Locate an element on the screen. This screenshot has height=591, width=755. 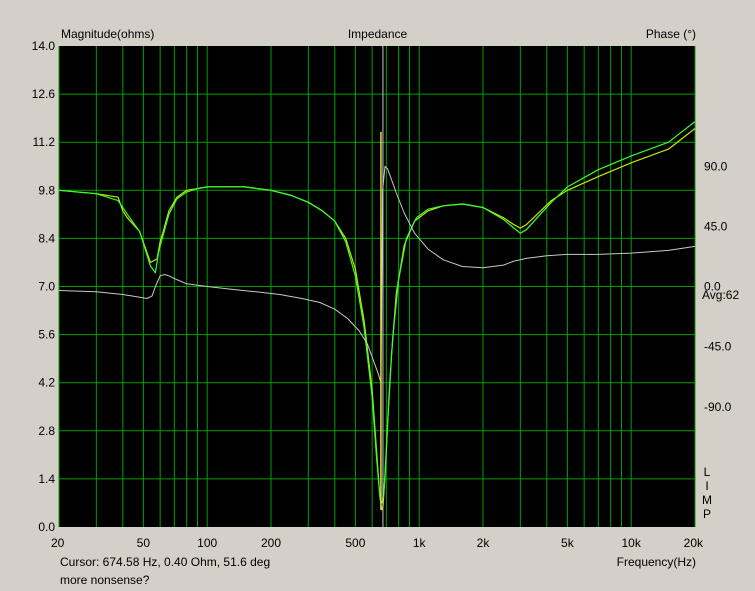
limp-letter: P is located at coordinates (706, 514).